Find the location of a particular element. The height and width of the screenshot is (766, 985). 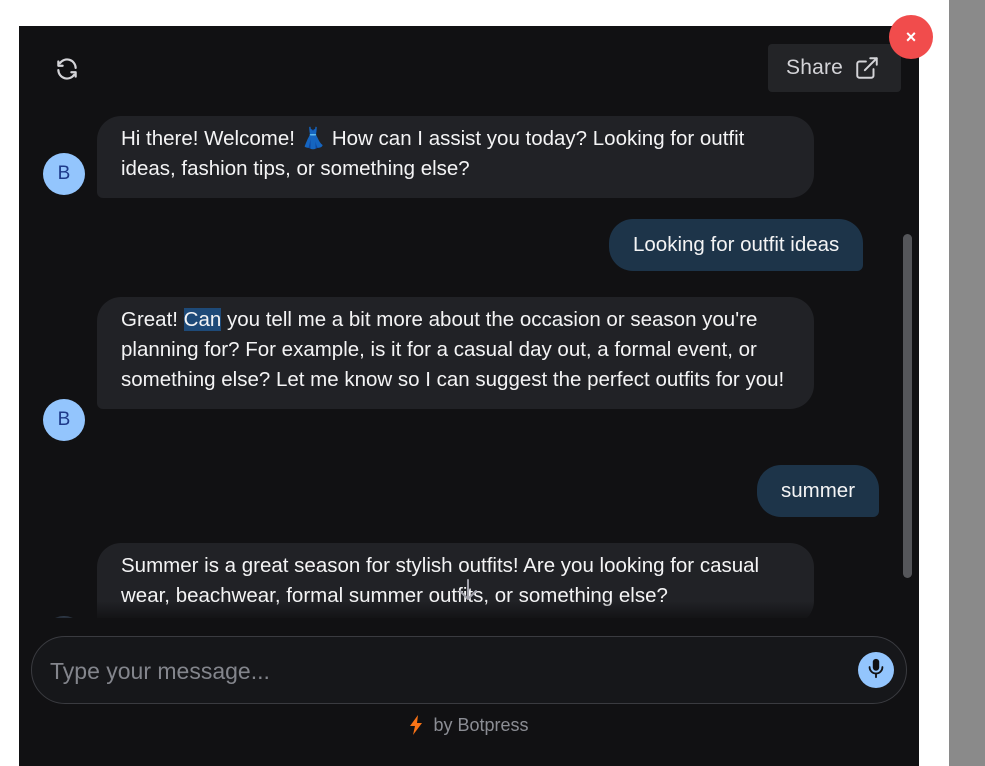

page-scroll-gutter is located at coordinates (967, 383).